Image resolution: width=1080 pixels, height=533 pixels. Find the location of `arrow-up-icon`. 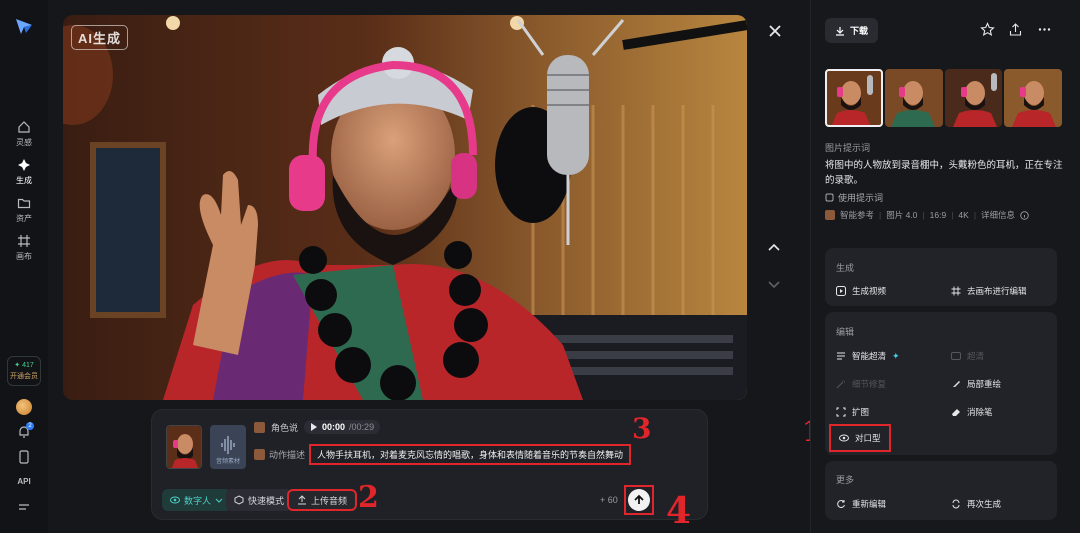

arrow-up-icon is located at coordinates (639, 499).